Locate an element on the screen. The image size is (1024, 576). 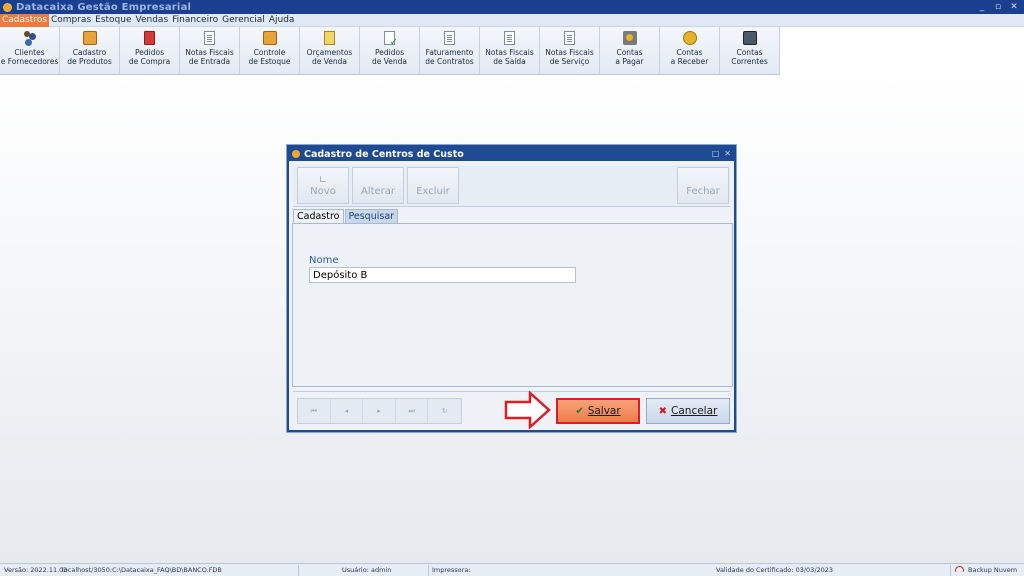
menu-gerencial: Gerencial is located at coordinates (243, 20).